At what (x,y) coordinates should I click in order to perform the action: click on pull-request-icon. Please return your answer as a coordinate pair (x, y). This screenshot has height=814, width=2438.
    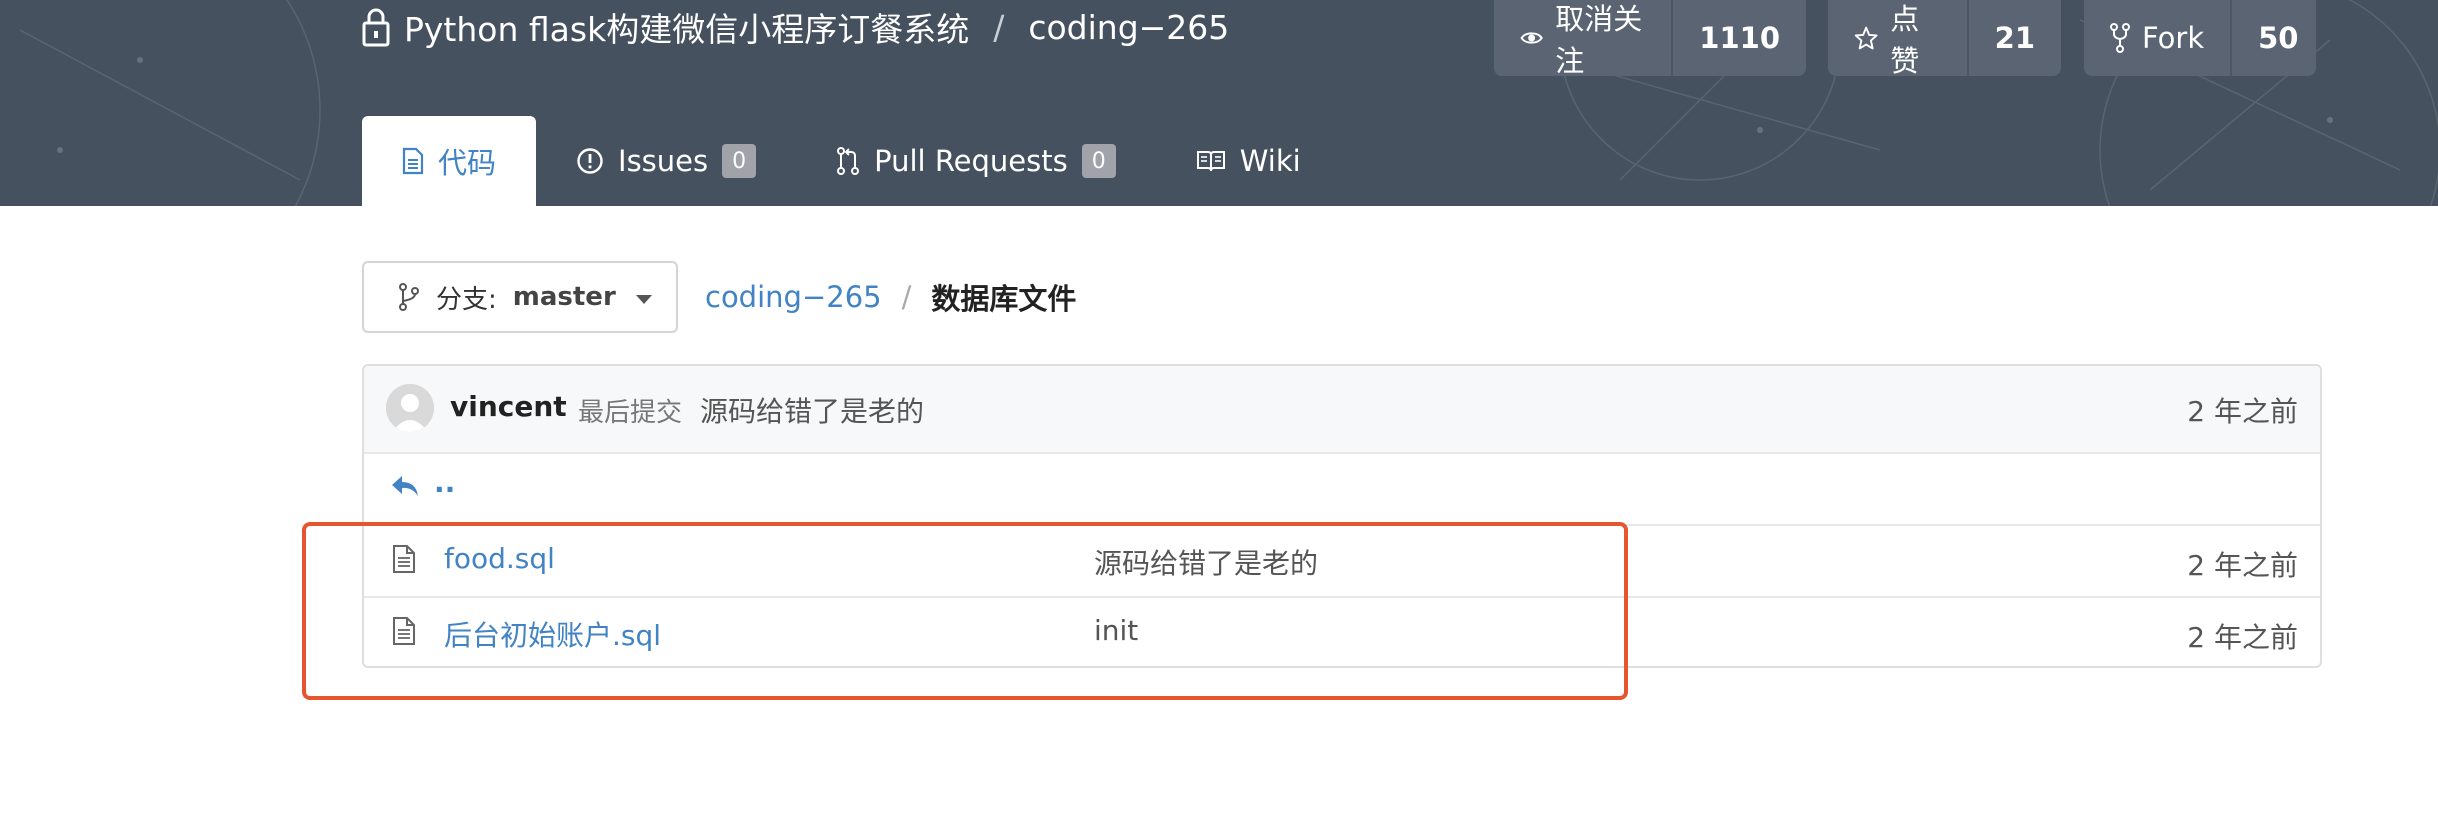
    Looking at the image, I should click on (848, 161).